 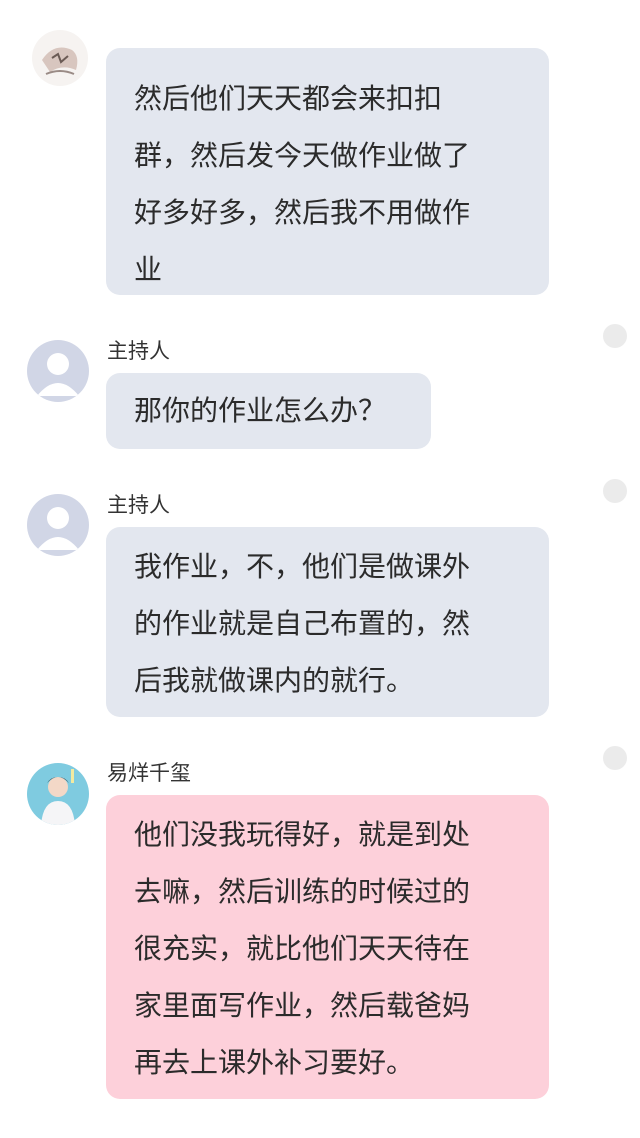 What do you see at coordinates (149, 773) in the screenshot?
I see `sender-name: 易烊千玺` at bounding box center [149, 773].